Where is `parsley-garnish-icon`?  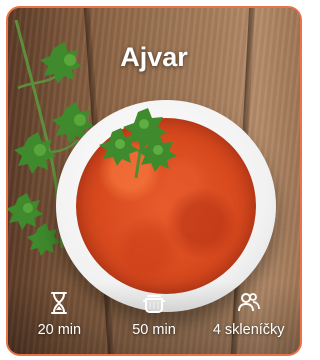
parsley-garnish-icon is located at coordinates (138, 143).